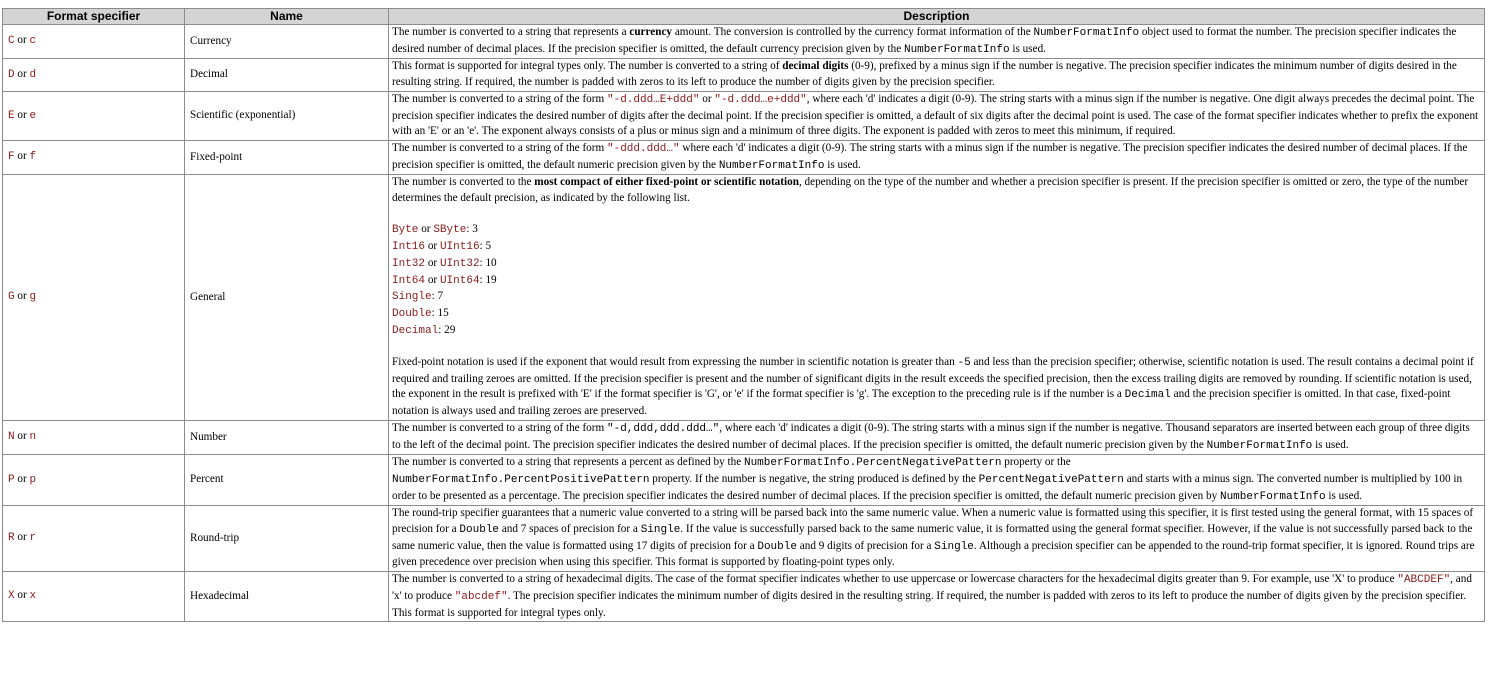  What do you see at coordinates (33, 41) in the screenshot?
I see `specifier-lower: c` at bounding box center [33, 41].